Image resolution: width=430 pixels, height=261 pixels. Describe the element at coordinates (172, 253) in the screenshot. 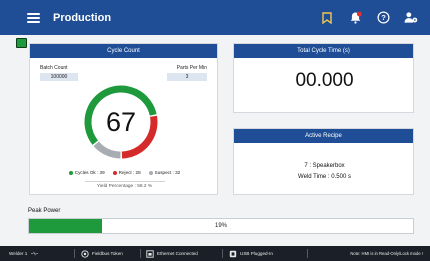

I see `status-ethernet: Ethernet Connected` at that location.